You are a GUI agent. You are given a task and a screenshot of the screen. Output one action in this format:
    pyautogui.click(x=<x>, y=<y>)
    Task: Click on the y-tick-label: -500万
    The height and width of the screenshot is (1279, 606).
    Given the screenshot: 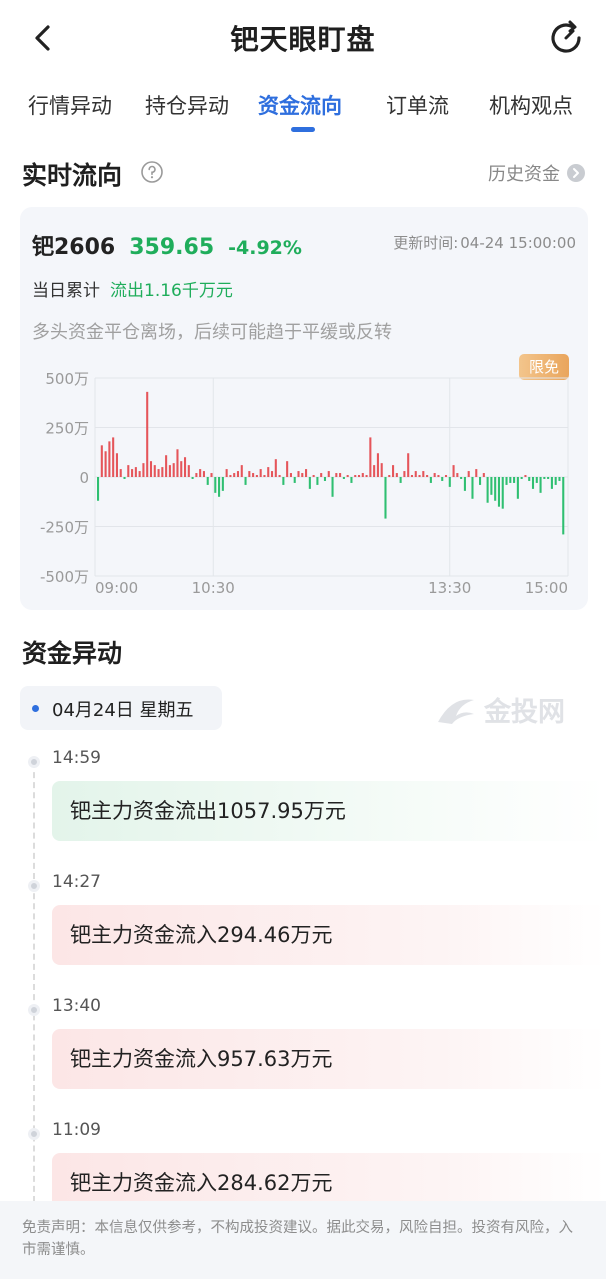 What is the action you would take?
    pyautogui.click(x=64, y=577)
    